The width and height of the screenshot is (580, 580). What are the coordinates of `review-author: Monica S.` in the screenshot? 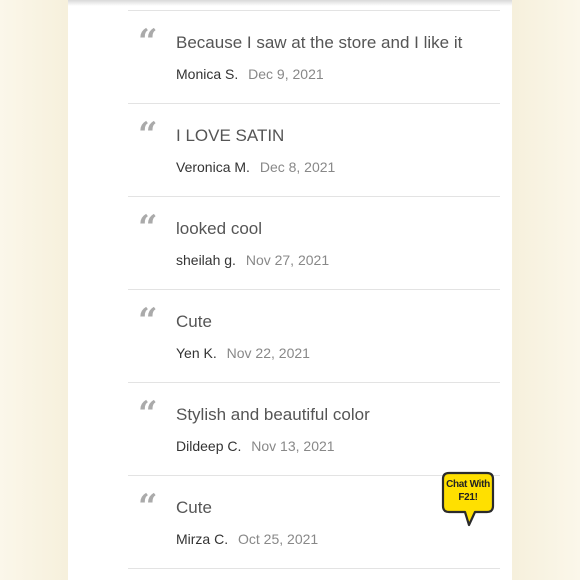 It's located at (207, 74).